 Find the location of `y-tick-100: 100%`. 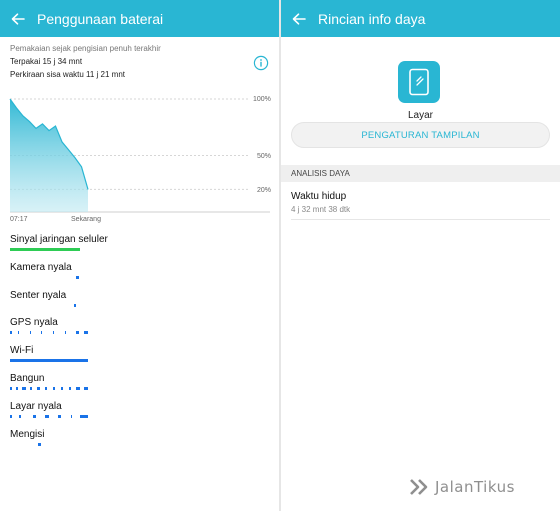

y-tick-100: 100% is located at coordinates (262, 99).